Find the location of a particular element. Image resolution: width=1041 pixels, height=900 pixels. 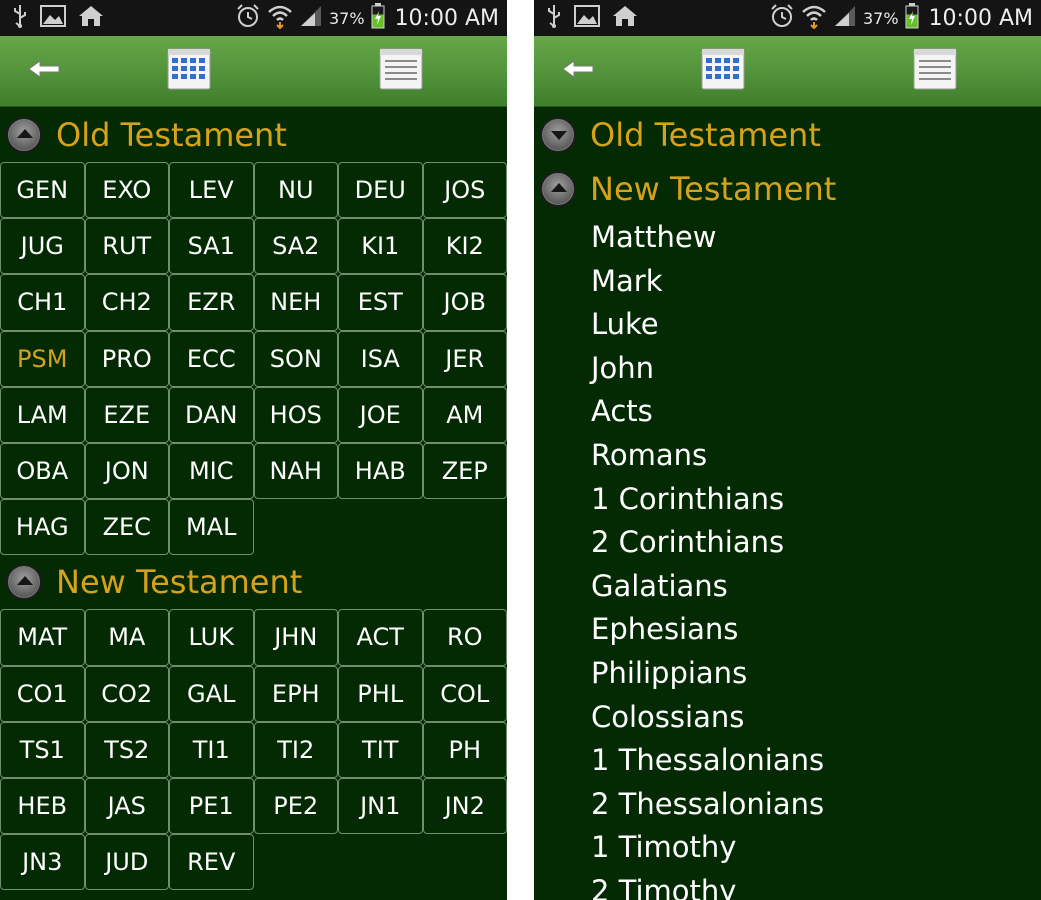

wifi-icon is located at coordinates (814, 18).